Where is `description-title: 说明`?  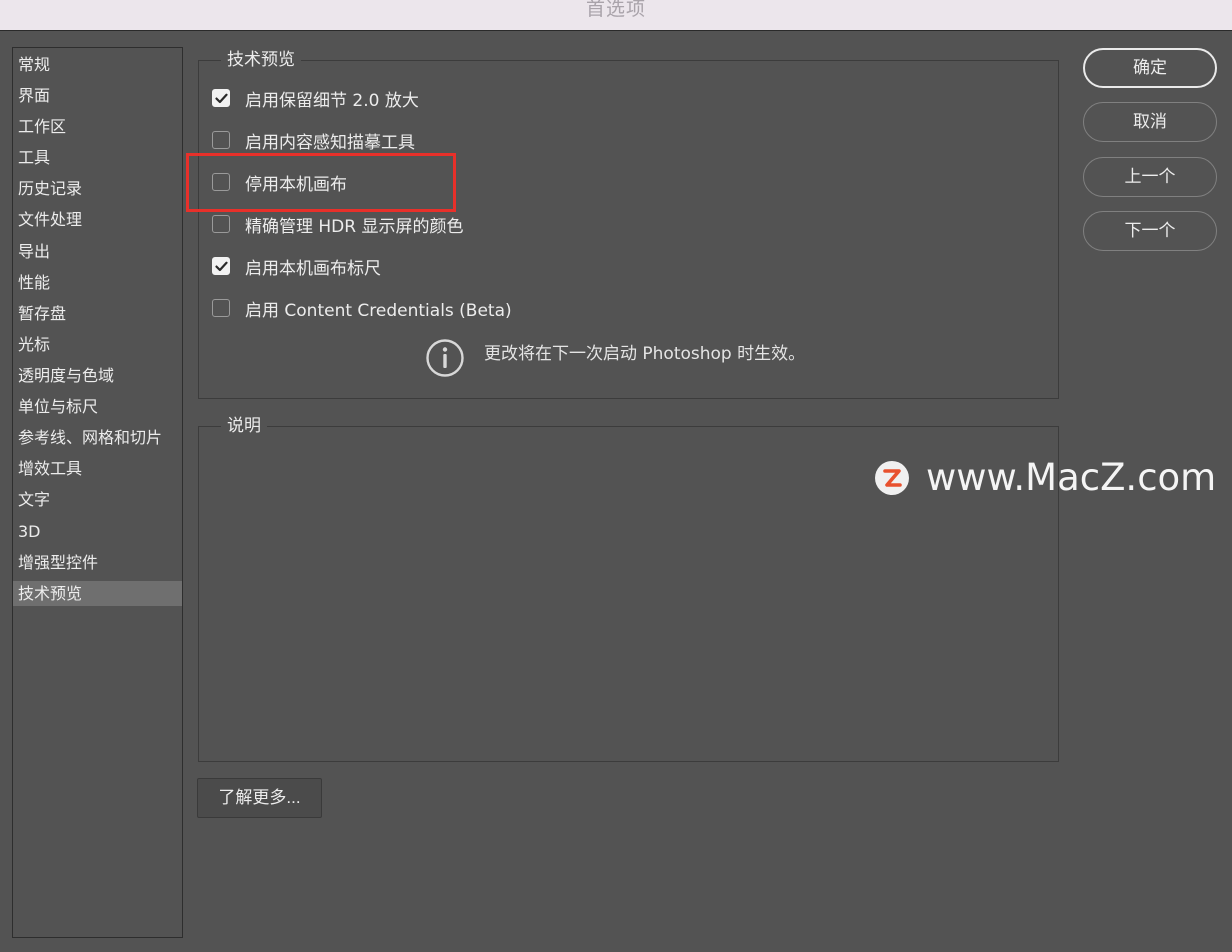 description-title: 说明 is located at coordinates (244, 426).